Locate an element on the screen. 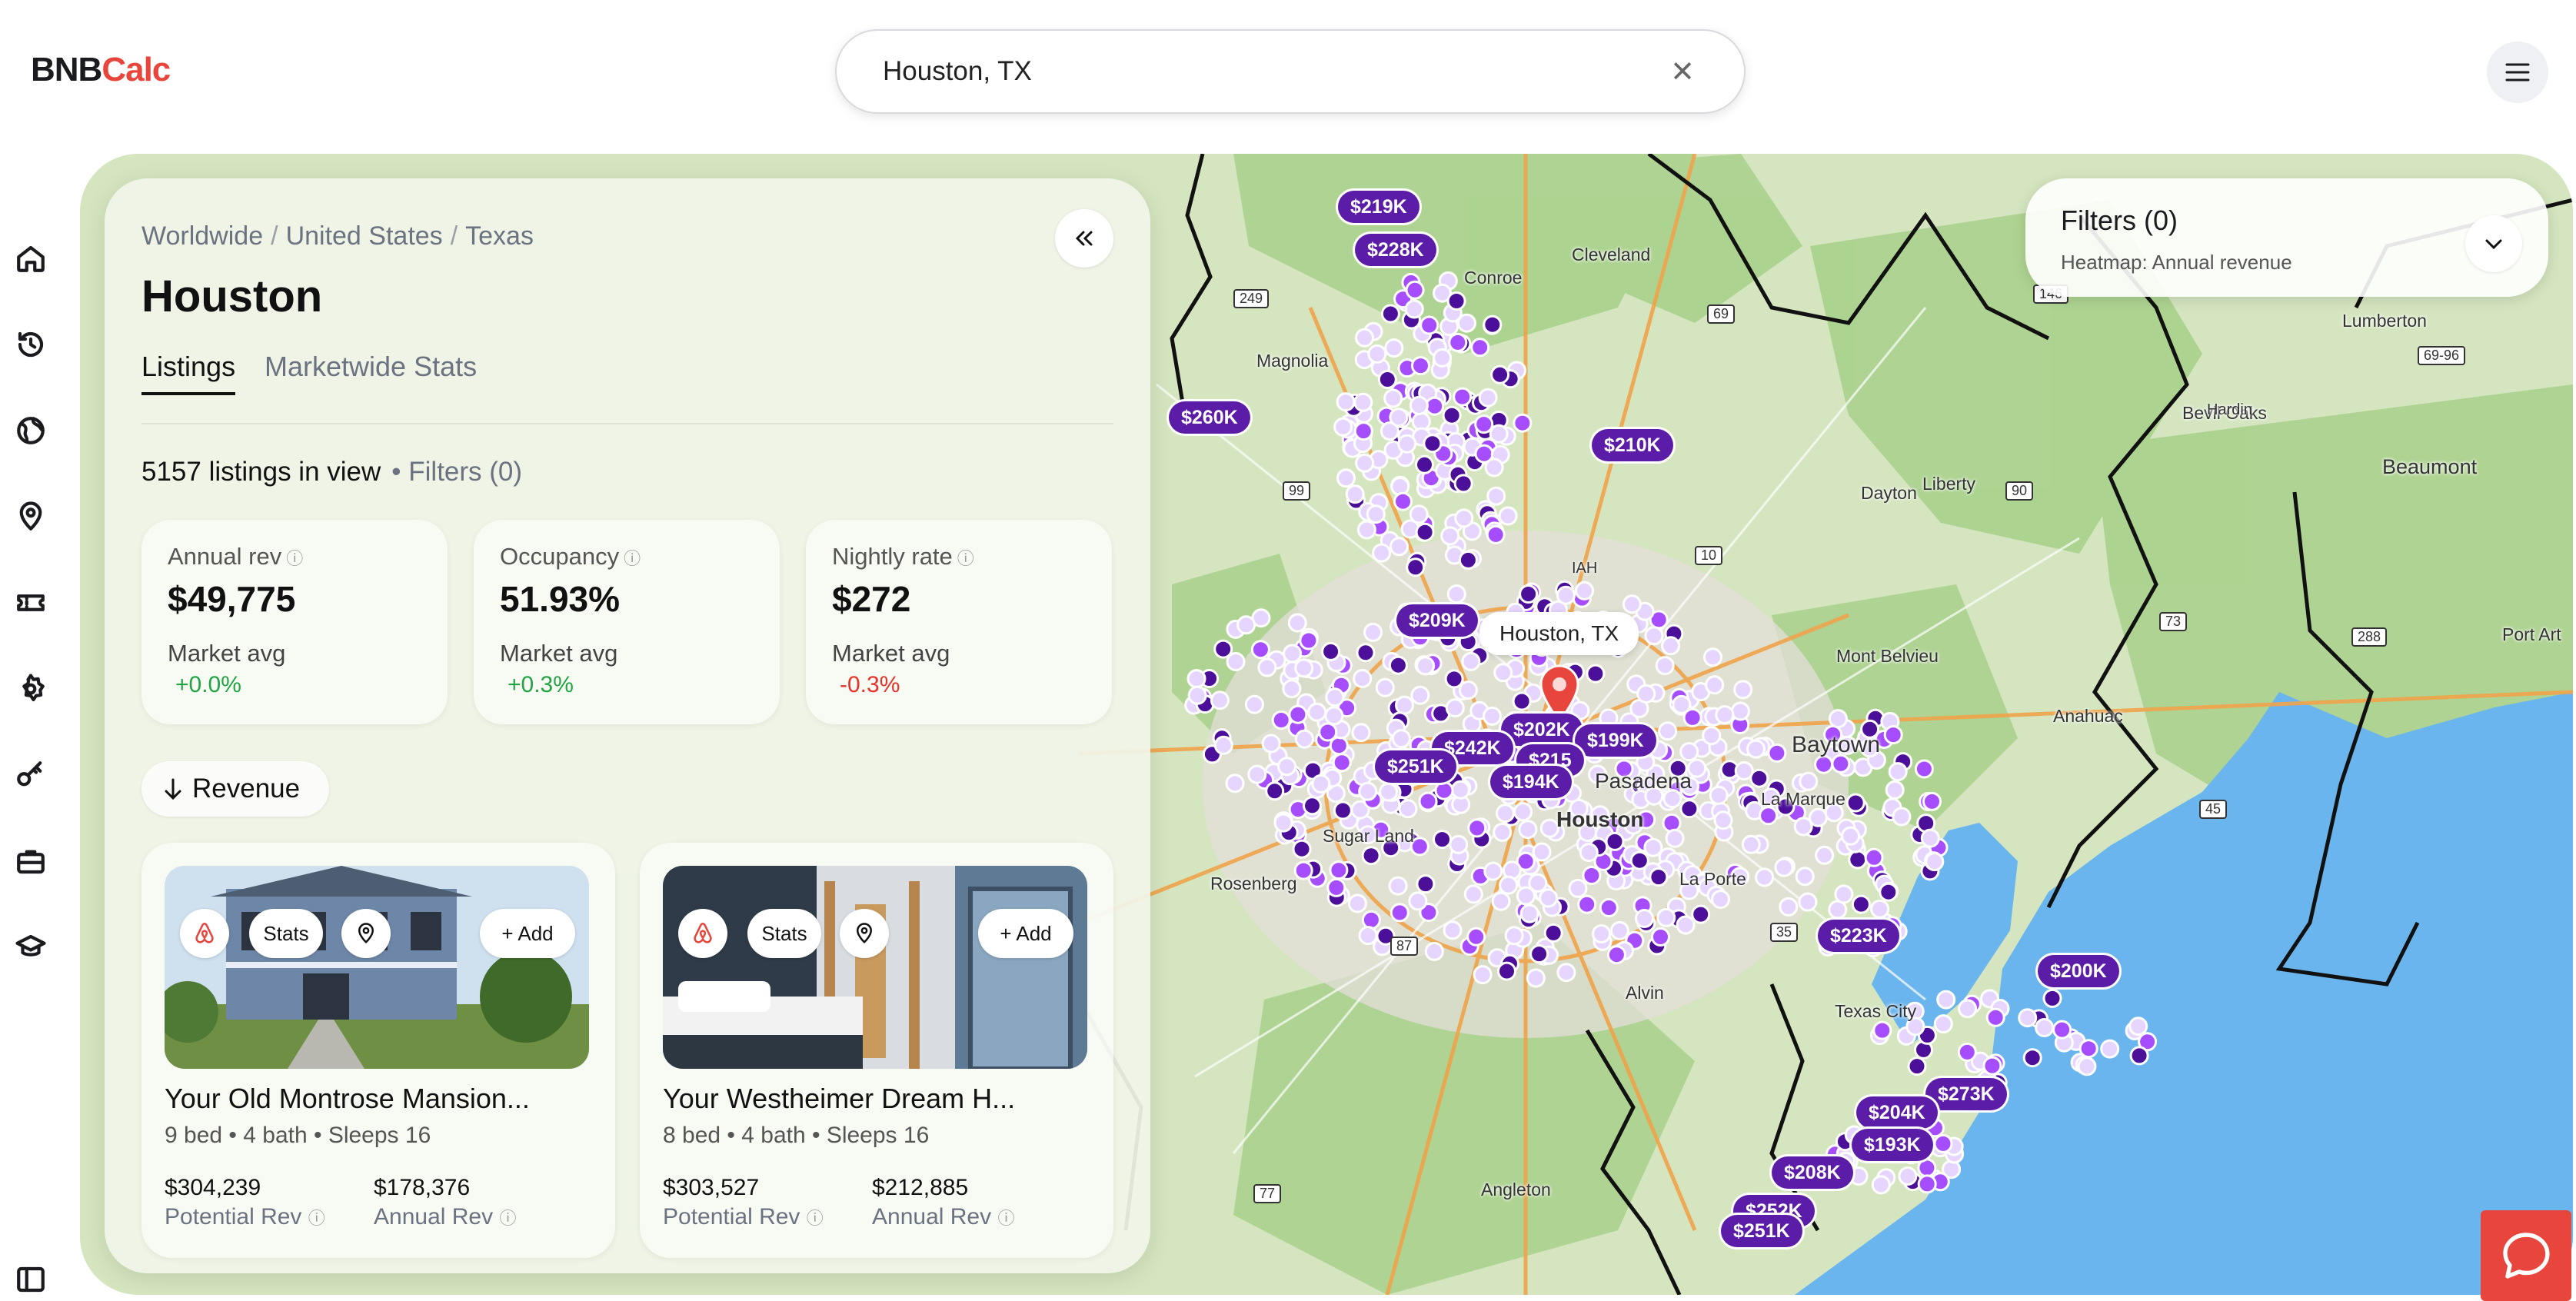 This screenshot has width=2576, height=1301. road-shield: 35 is located at coordinates (1785, 932).